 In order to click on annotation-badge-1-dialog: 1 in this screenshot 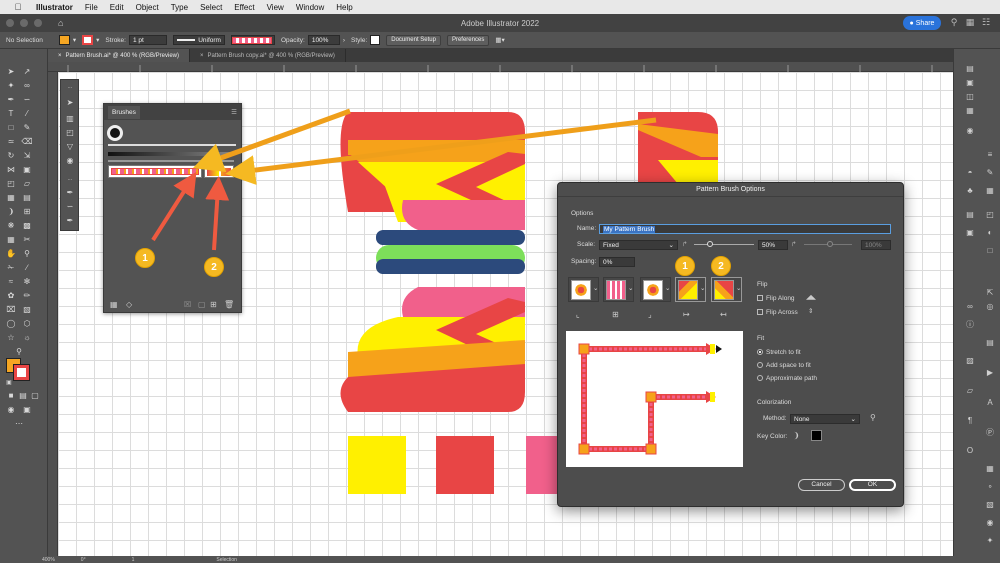, I will do `click(685, 266)`.